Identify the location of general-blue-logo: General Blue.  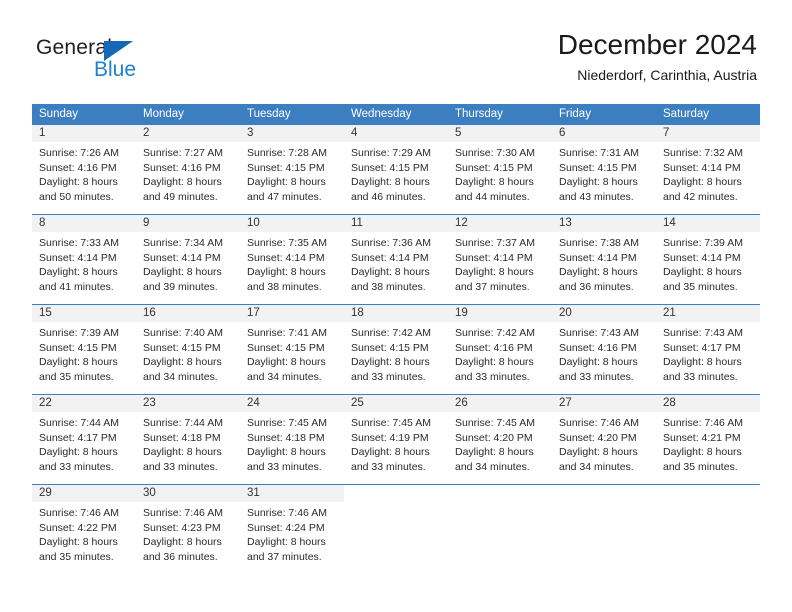
(116, 60).